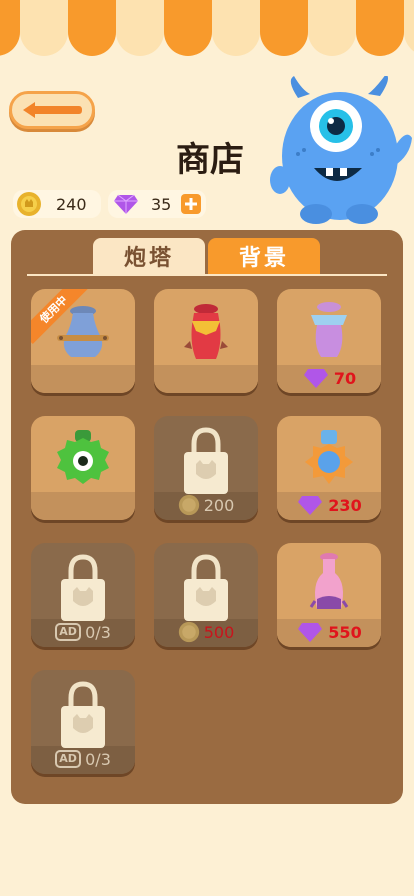  What do you see at coordinates (161, 204) in the screenshot?
I see `gem-count: 35` at bounding box center [161, 204].